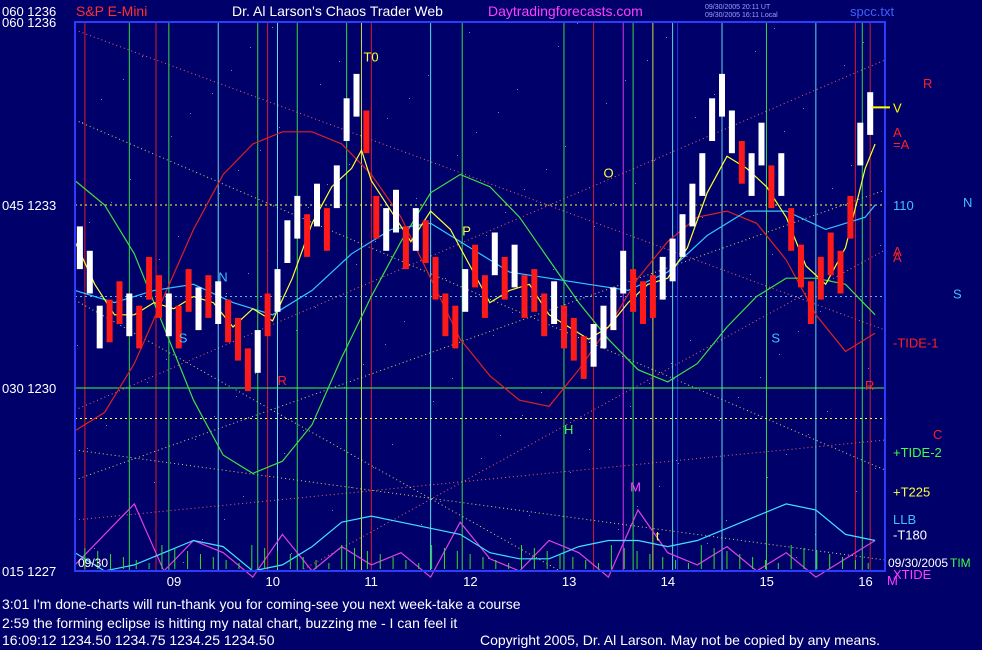 The width and height of the screenshot is (982, 650). What do you see at coordinates (957, 293) in the screenshot?
I see `right-label: S` at bounding box center [957, 293].